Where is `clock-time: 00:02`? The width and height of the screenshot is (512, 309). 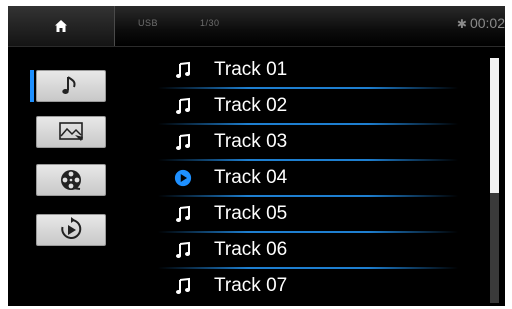
clock-time: 00:02 is located at coordinates (487, 23).